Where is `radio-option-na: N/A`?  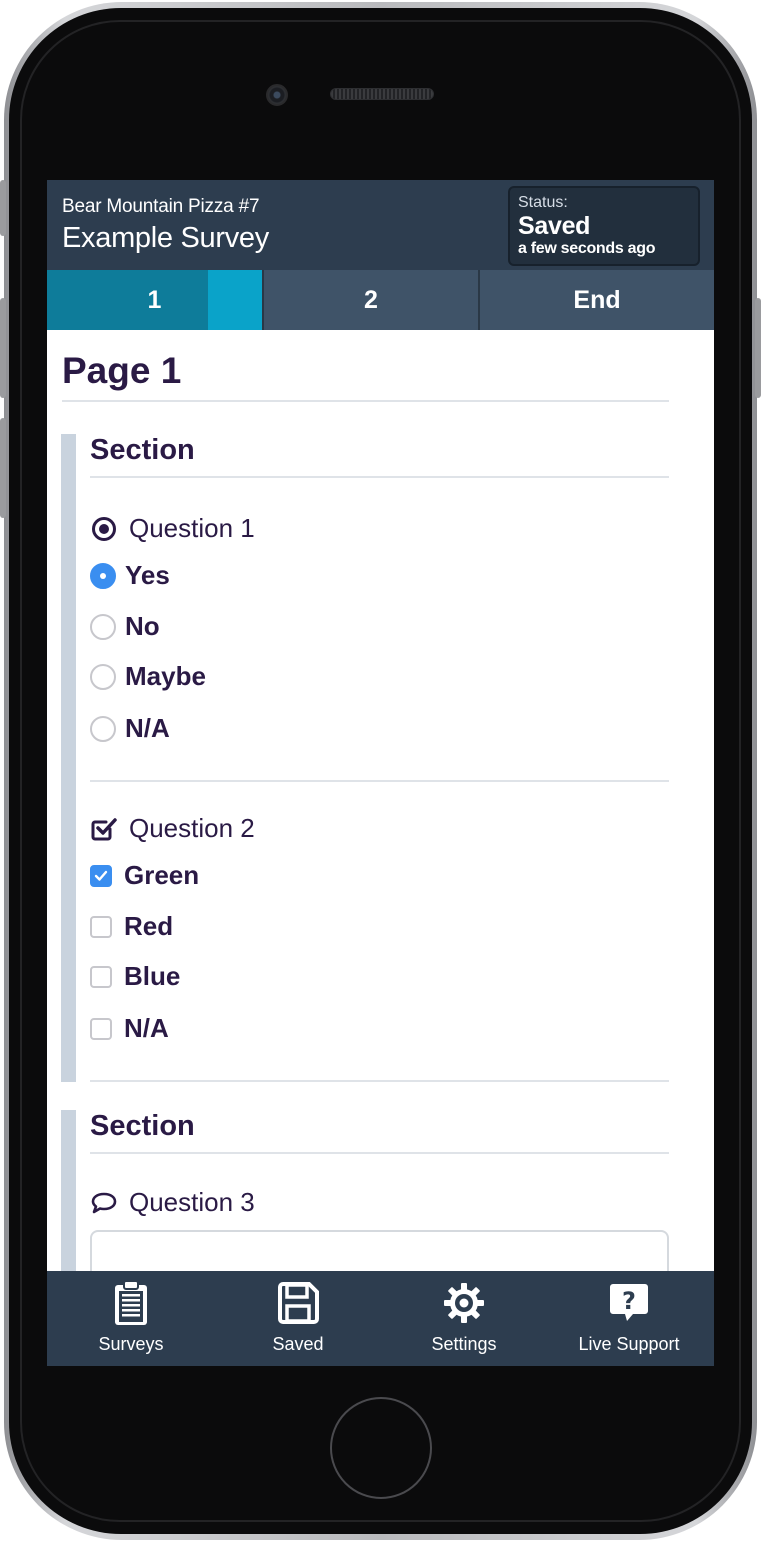 radio-option-na: N/A is located at coordinates (130, 728).